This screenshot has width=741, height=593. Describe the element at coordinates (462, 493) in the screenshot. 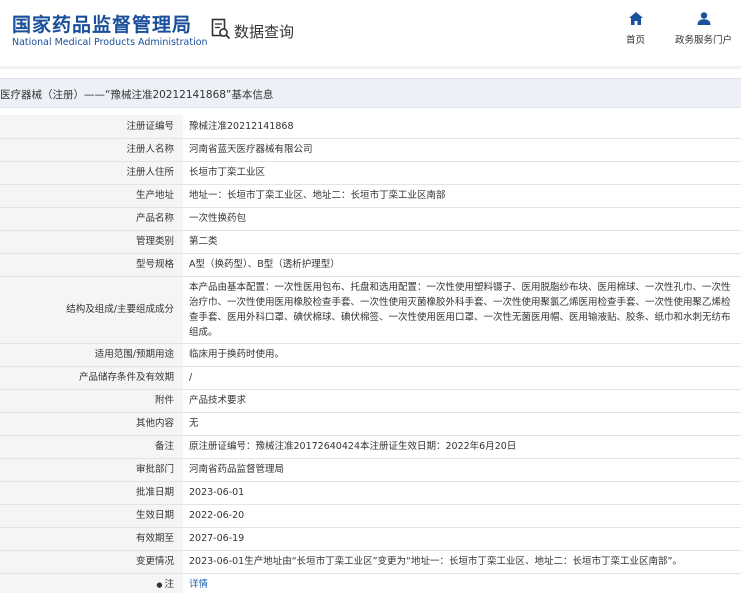

I see `field-value: 2023-06-01` at that location.